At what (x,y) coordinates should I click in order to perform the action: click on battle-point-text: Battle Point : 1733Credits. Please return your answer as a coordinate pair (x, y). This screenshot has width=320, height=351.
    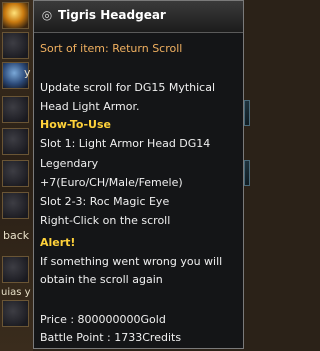
    Looking at the image, I should click on (111, 337).